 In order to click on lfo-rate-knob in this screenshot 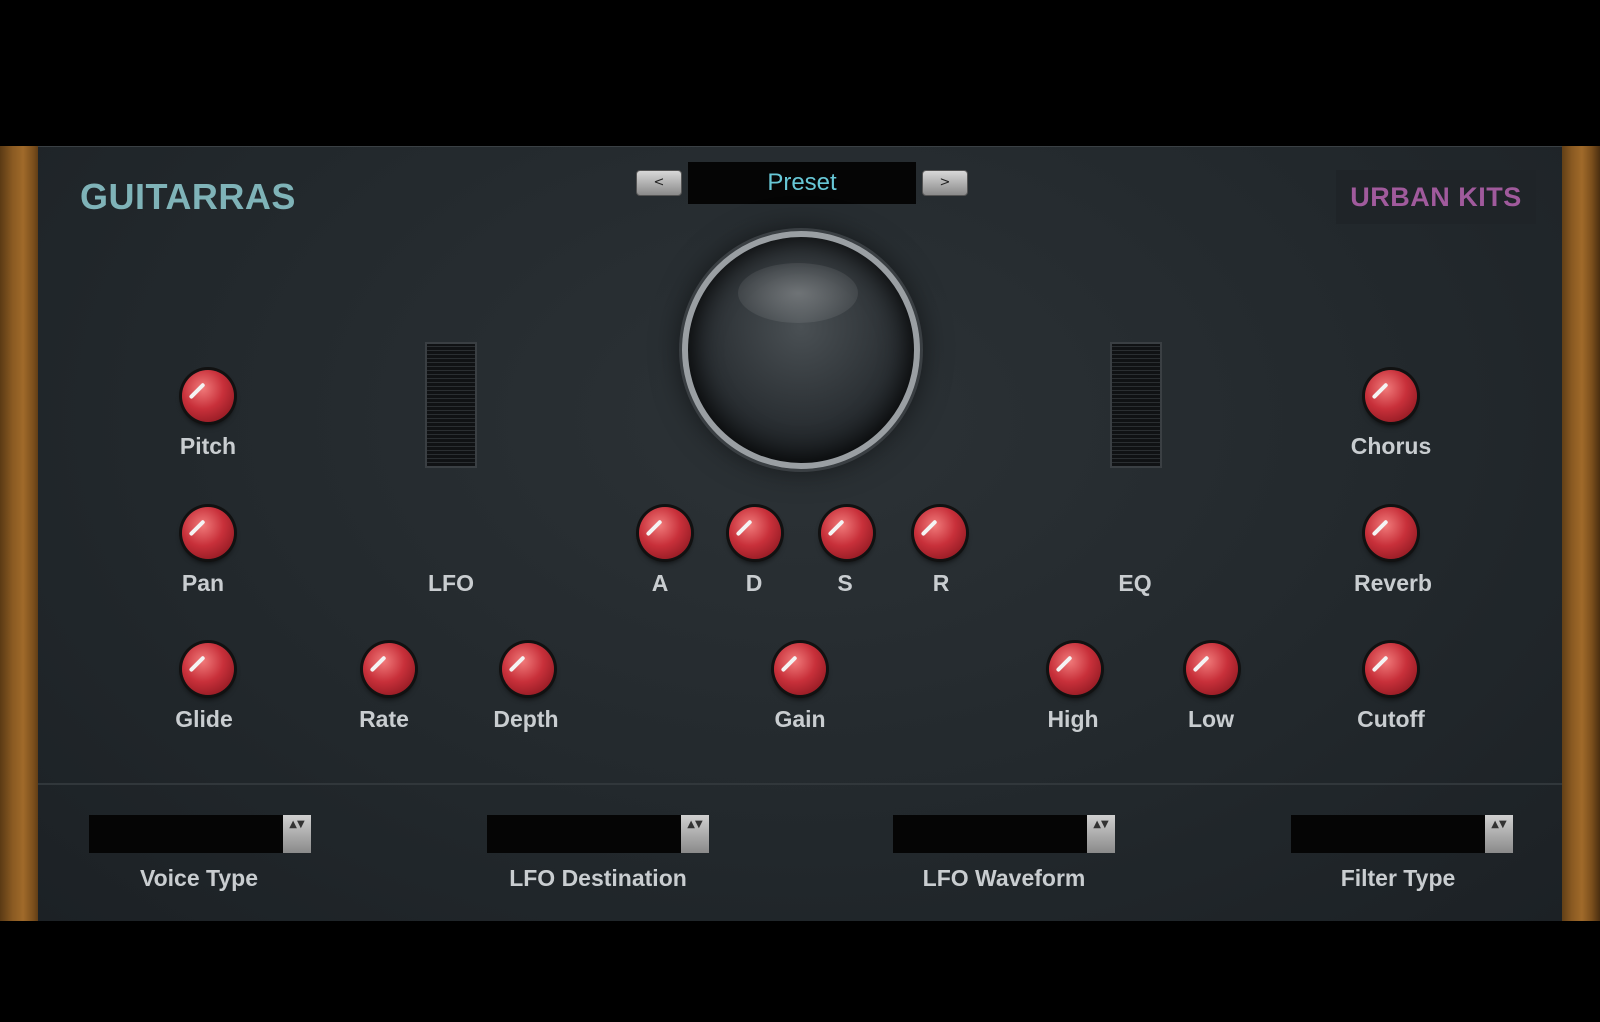, I will do `click(389, 669)`.